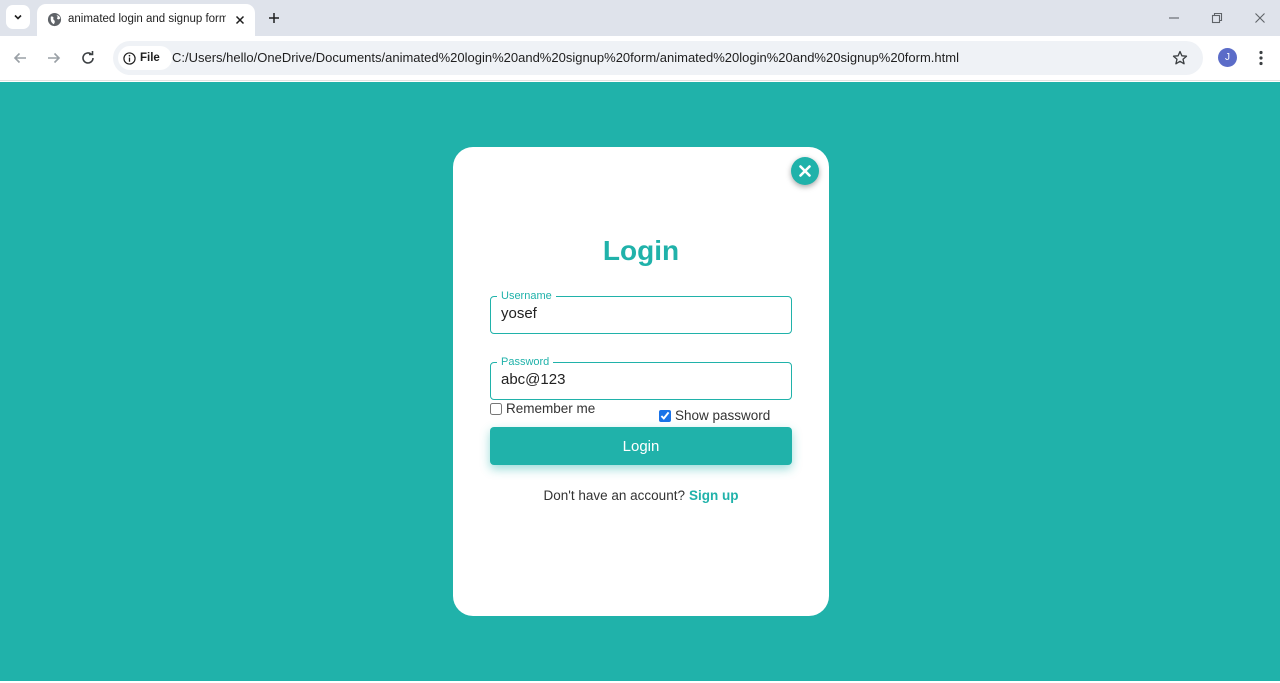  I want to click on remember-me-option: Remember me, so click(542, 408).